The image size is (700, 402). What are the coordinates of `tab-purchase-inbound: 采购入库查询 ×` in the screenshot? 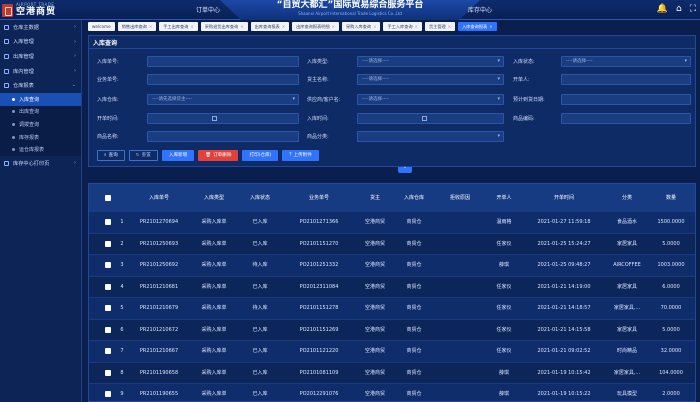 It's located at (361, 26).